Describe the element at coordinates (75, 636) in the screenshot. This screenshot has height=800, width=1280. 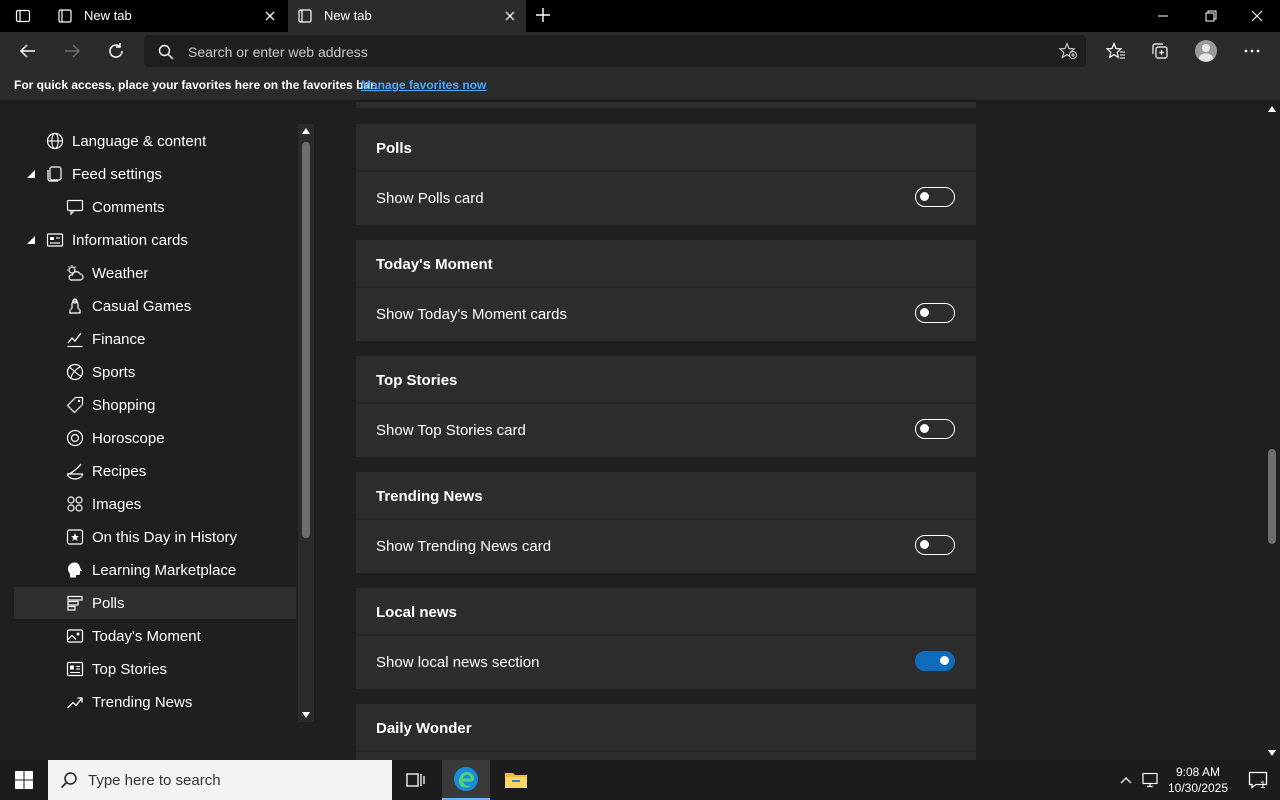
I see `moment-icon` at that location.